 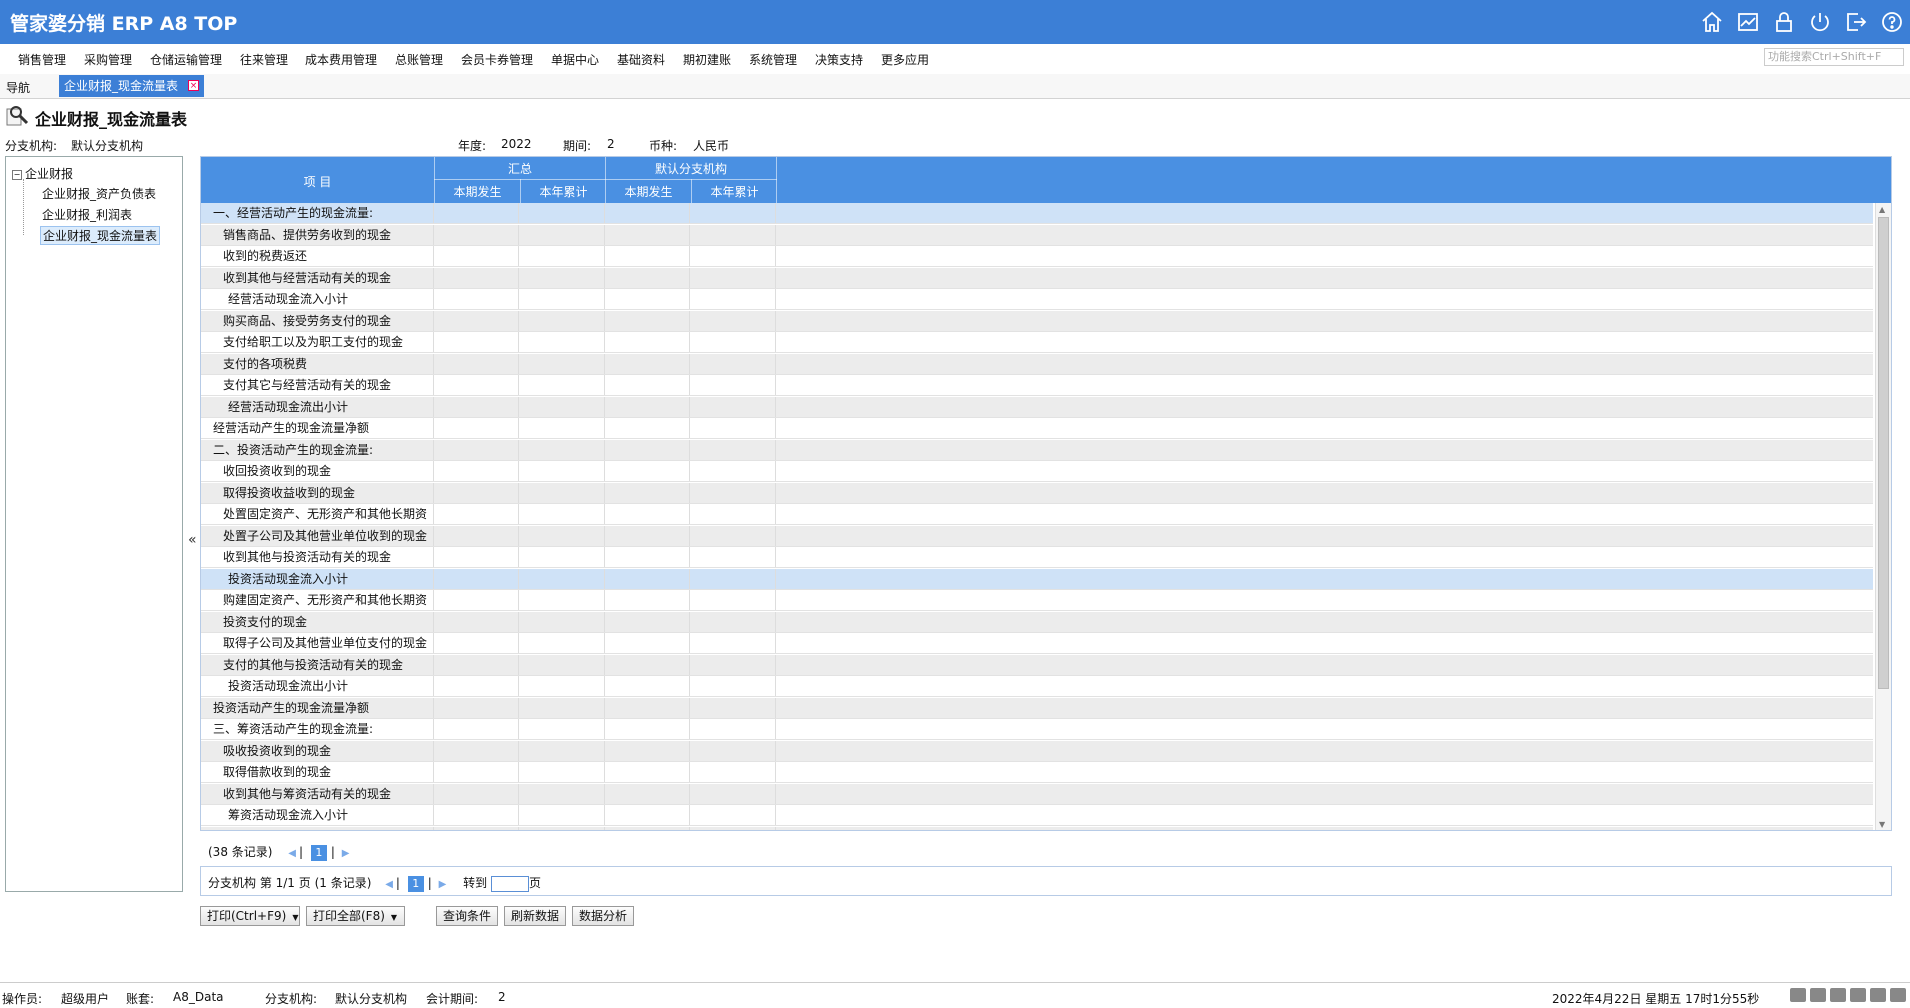 I want to click on menu-item-sales: 销售管理, so click(x=42, y=59).